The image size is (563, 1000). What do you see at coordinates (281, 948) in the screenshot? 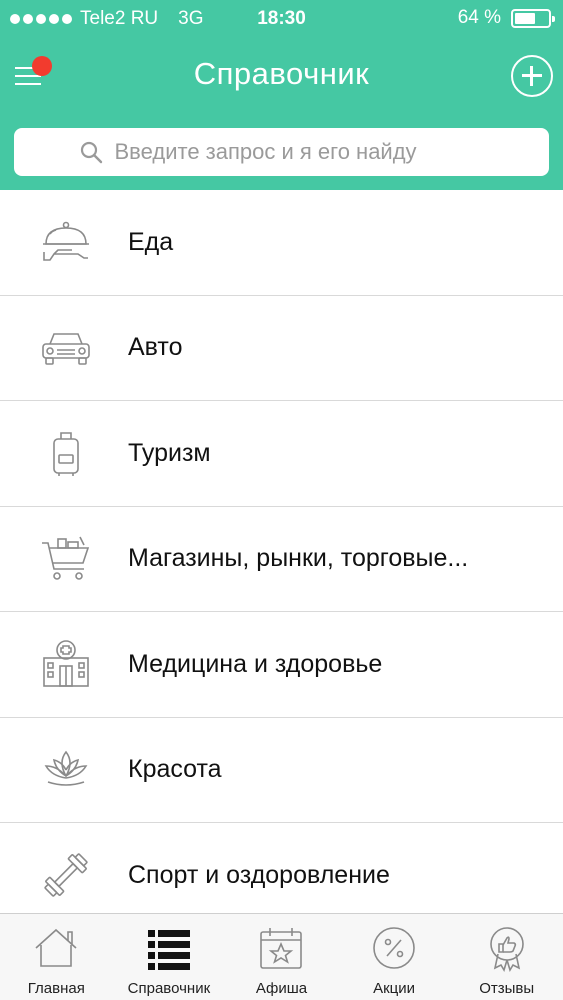
I see `calendar-star-icon` at bounding box center [281, 948].